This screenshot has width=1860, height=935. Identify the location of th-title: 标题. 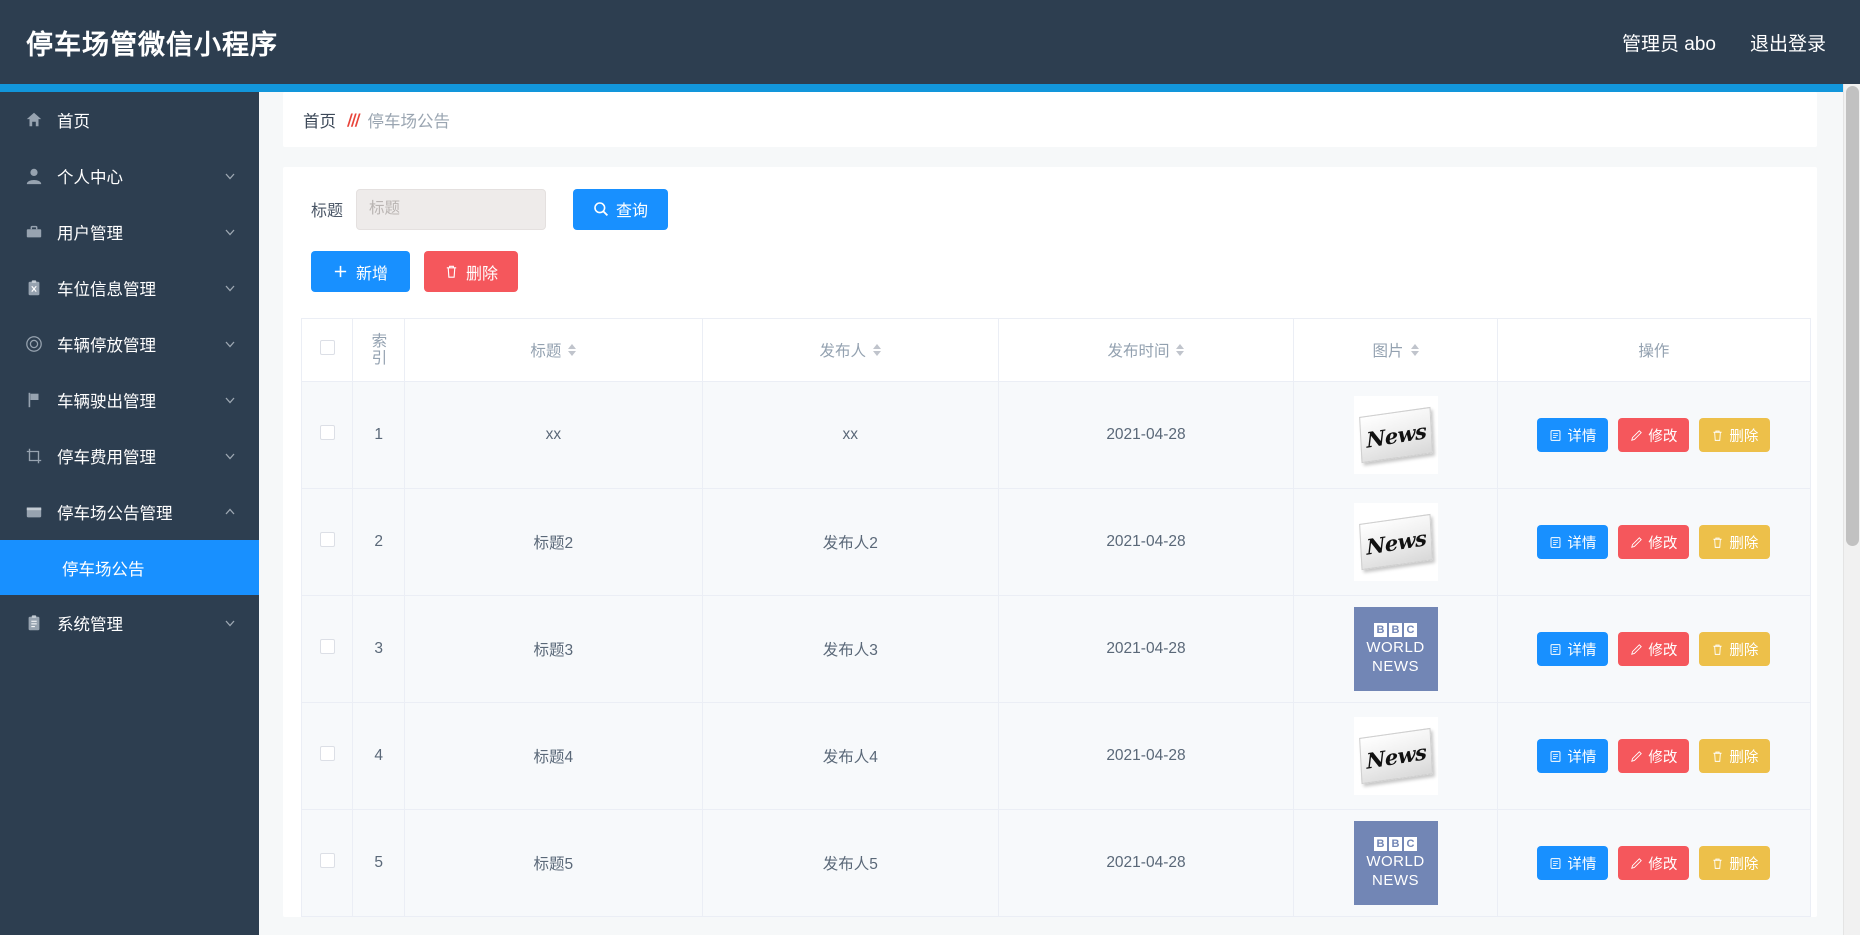
(553, 350).